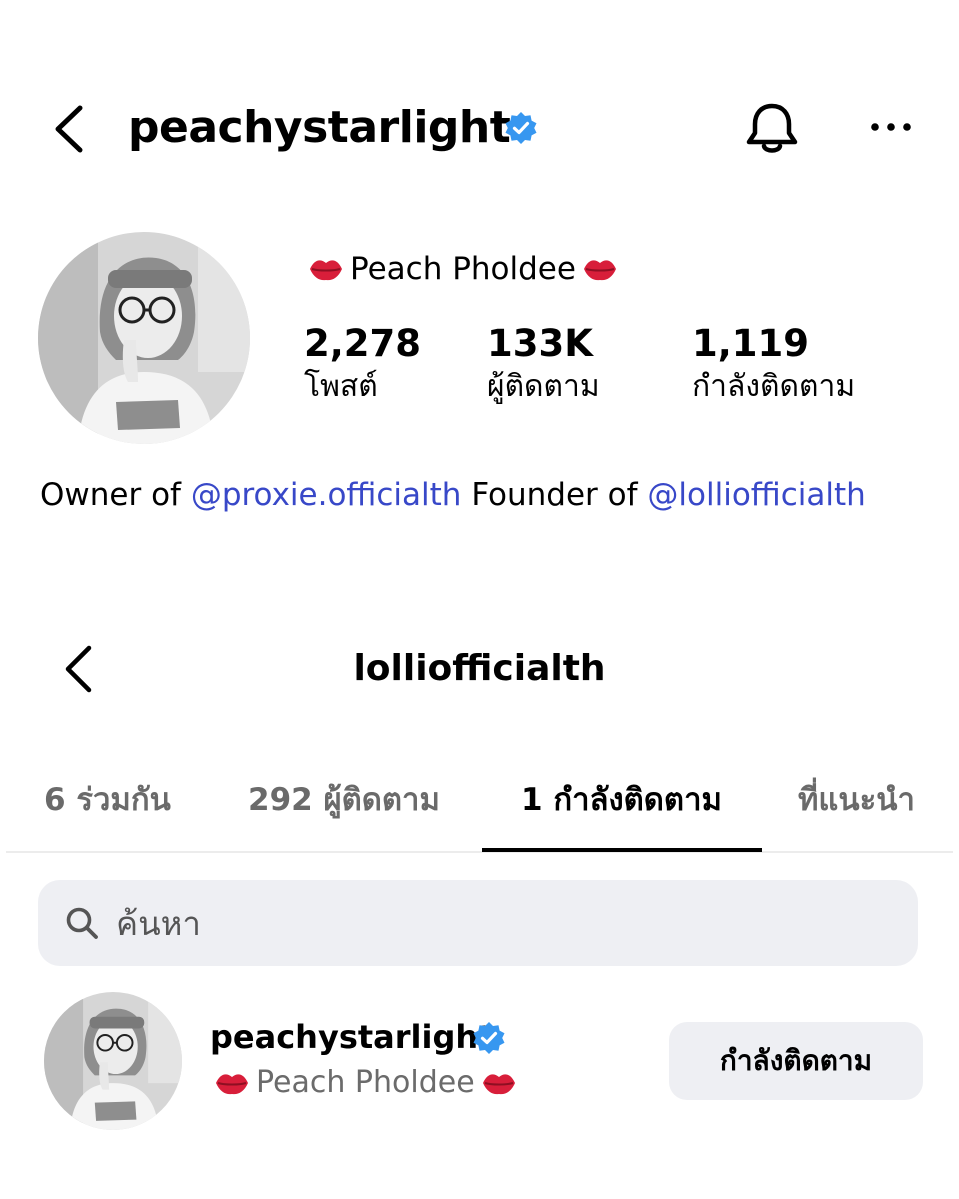  Describe the element at coordinates (543, 386) in the screenshot. I see `stat-followers-label: ผู้ติดตาม` at that location.